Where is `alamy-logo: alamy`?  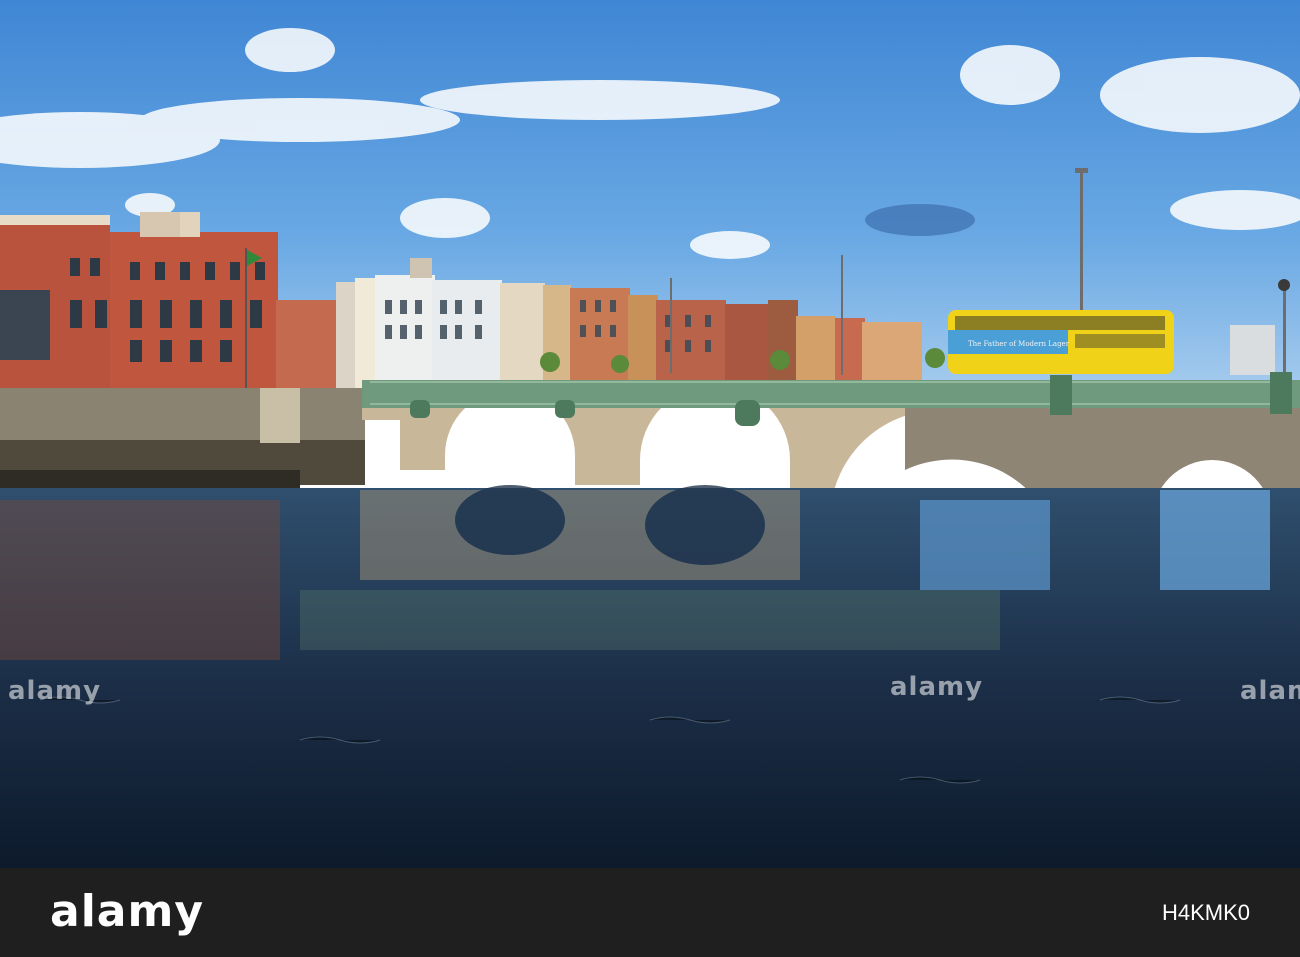
alamy-logo: alamy is located at coordinates (127, 912).